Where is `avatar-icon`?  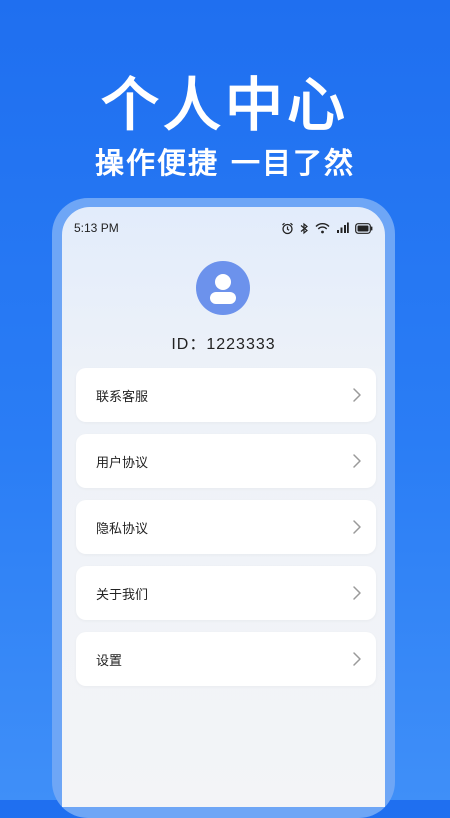 avatar-icon is located at coordinates (223, 289).